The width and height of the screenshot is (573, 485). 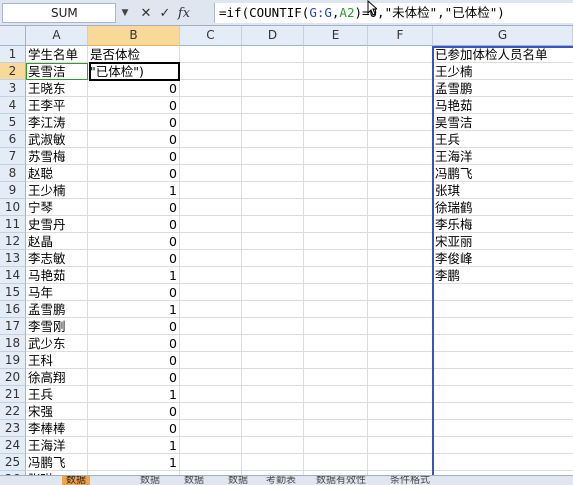 I want to click on cell-b3: 0, so click(x=134, y=88).